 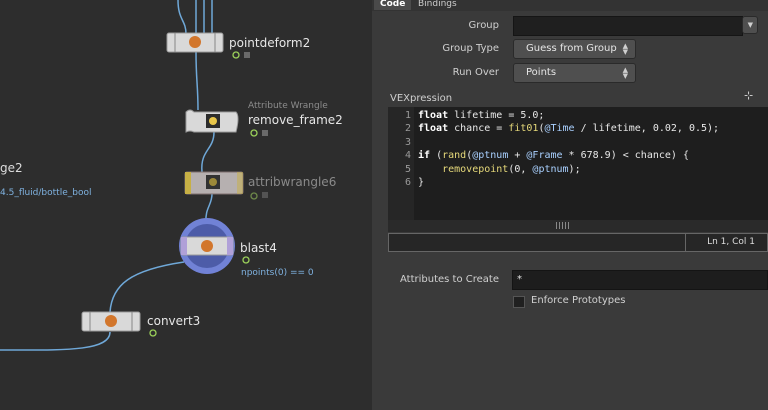 What do you see at coordinates (258, 248) in the screenshot?
I see `node-label-blast4: blast4` at bounding box center [258, 248].